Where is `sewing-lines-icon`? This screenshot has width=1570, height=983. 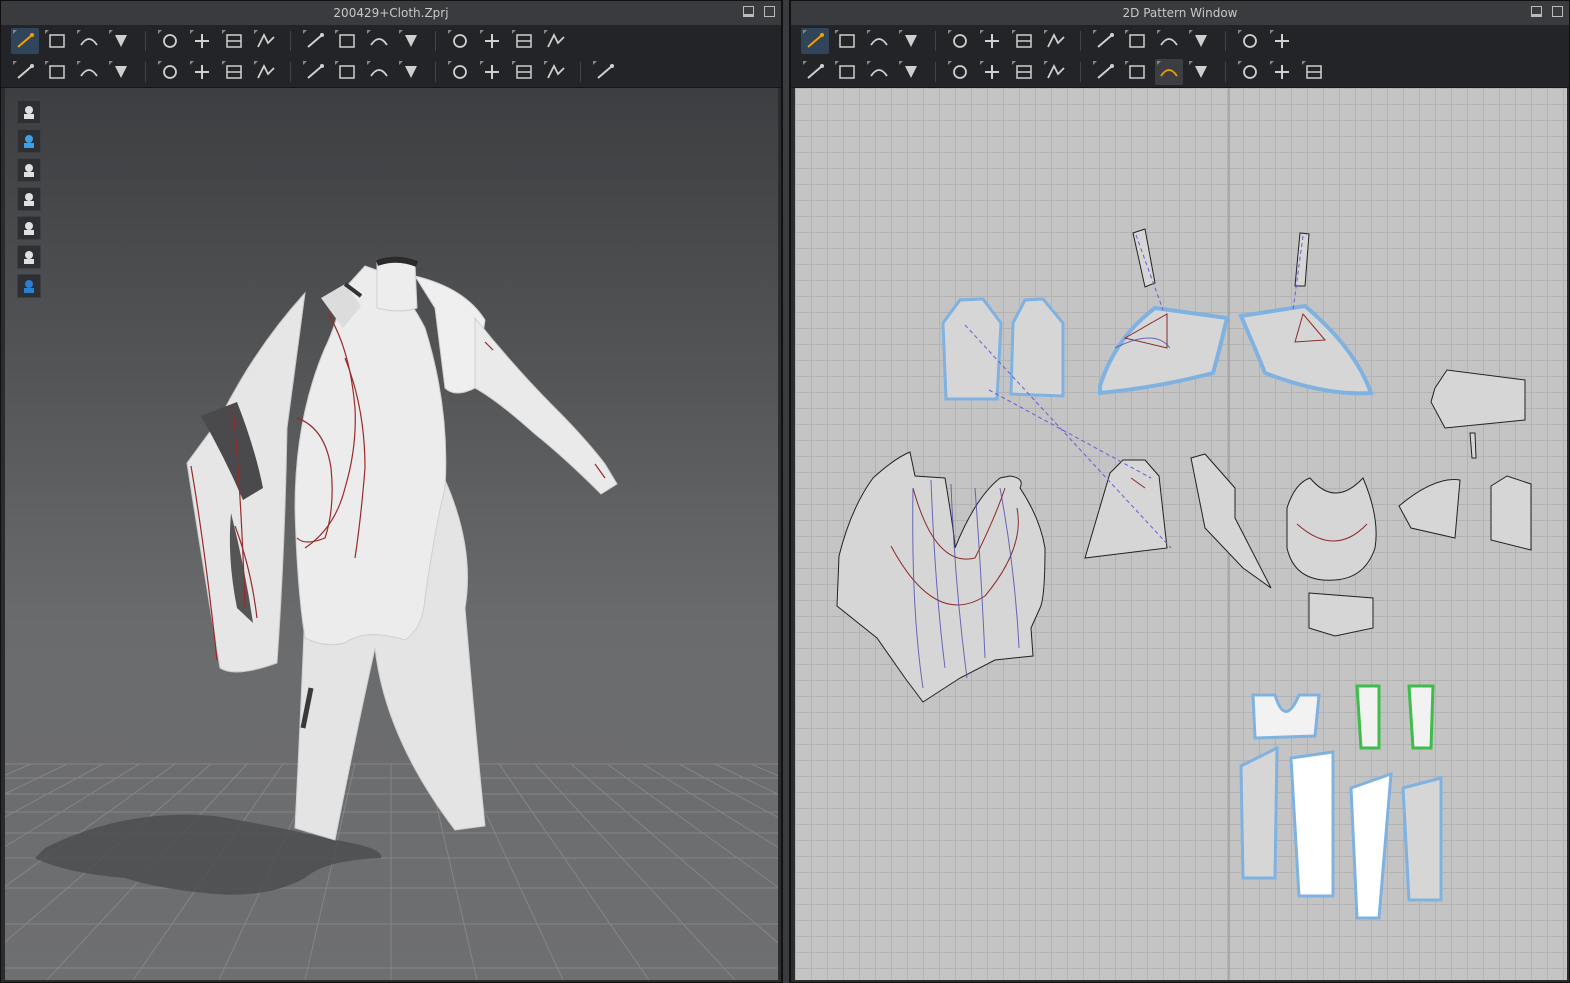
sewing-lines-icon is located at coordinates (29, 228).